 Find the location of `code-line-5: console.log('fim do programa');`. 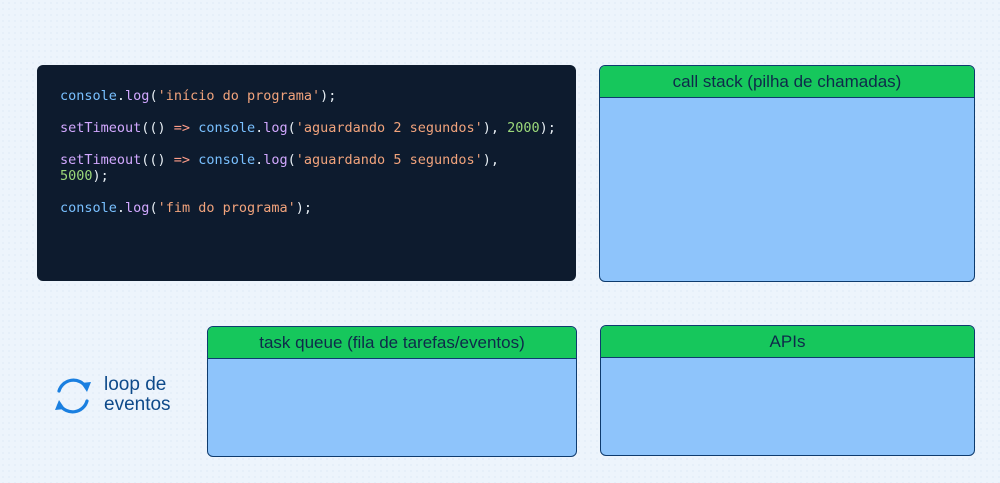

code-line-5: console.log('fim do programa'); is located at coordinates (307, 208).